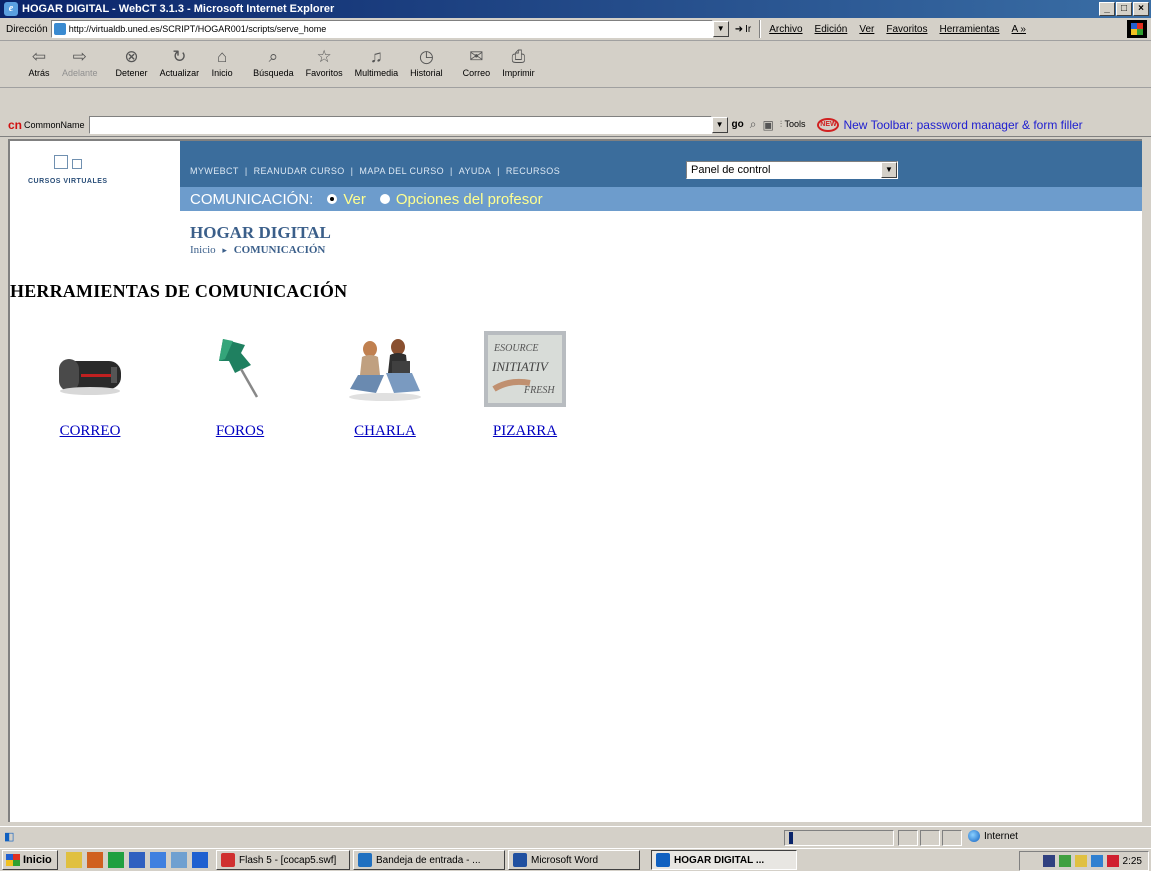 This screenshot has height=871, width=1151. What do you see at coordinates (354, 199) in the screenshot?
I see `view-option-label: Ver` at bounding box center [354, 199].